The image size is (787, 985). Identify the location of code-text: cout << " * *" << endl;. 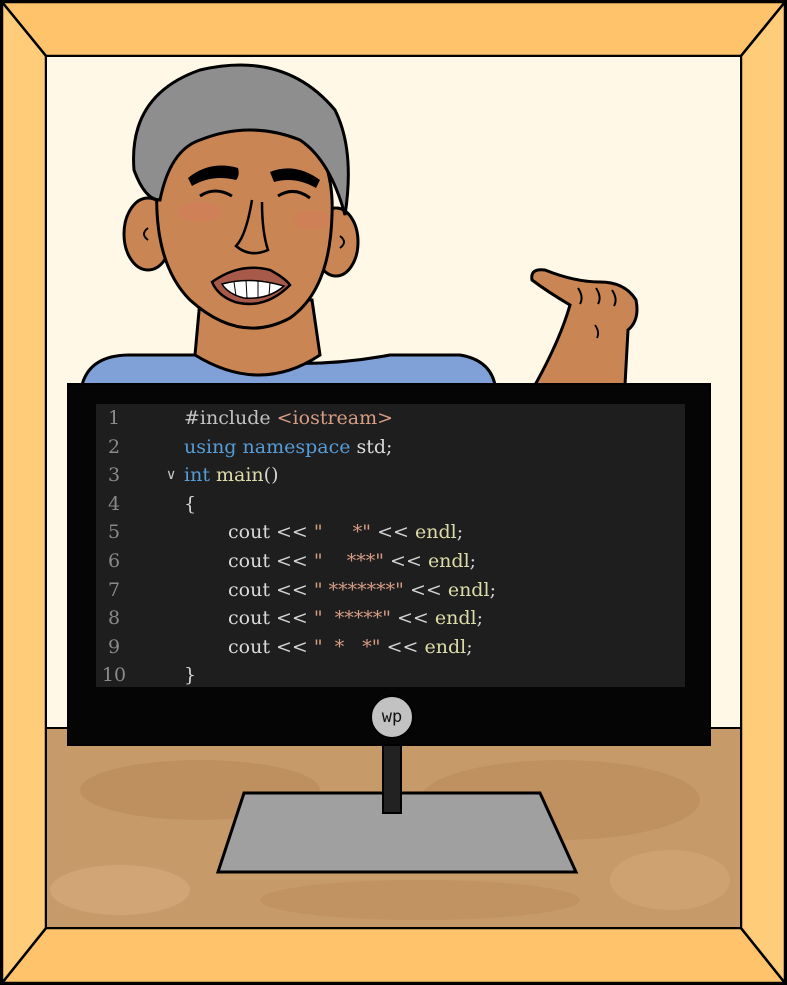
(328, 647).